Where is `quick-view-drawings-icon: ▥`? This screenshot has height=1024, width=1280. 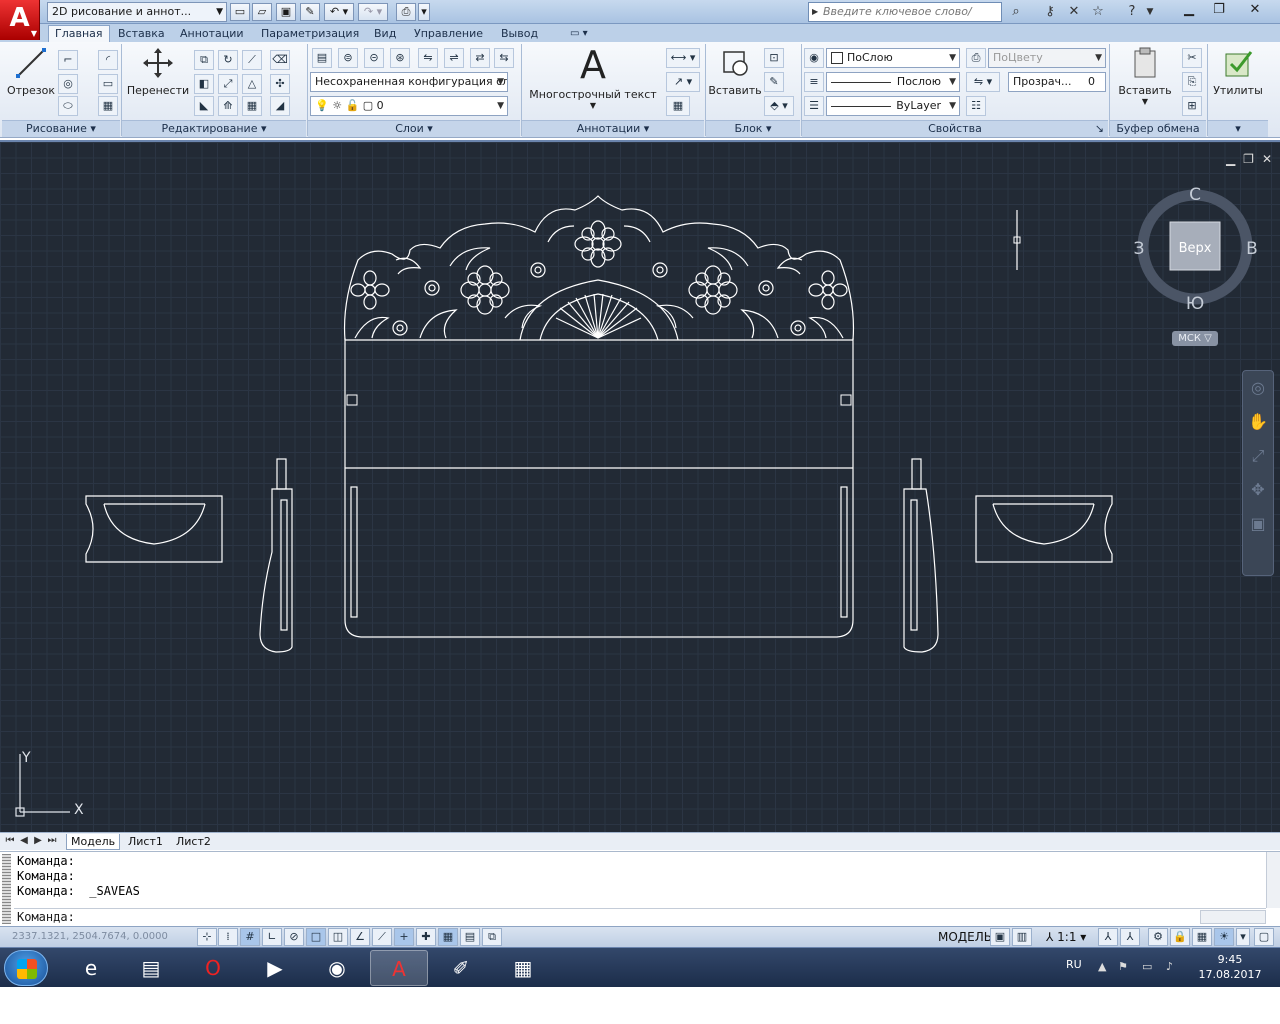
quick-view-drawings-icon: ▥ is located at coordinates (1022, 937).